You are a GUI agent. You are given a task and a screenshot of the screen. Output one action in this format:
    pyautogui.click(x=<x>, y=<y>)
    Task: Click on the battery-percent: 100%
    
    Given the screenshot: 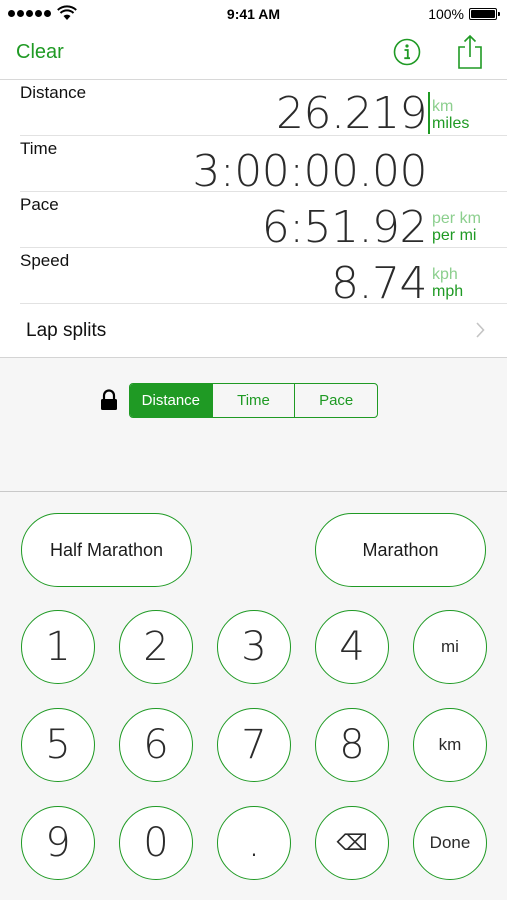 What is the action you would take?
    pyautogui.click(x=446, y=14)
    